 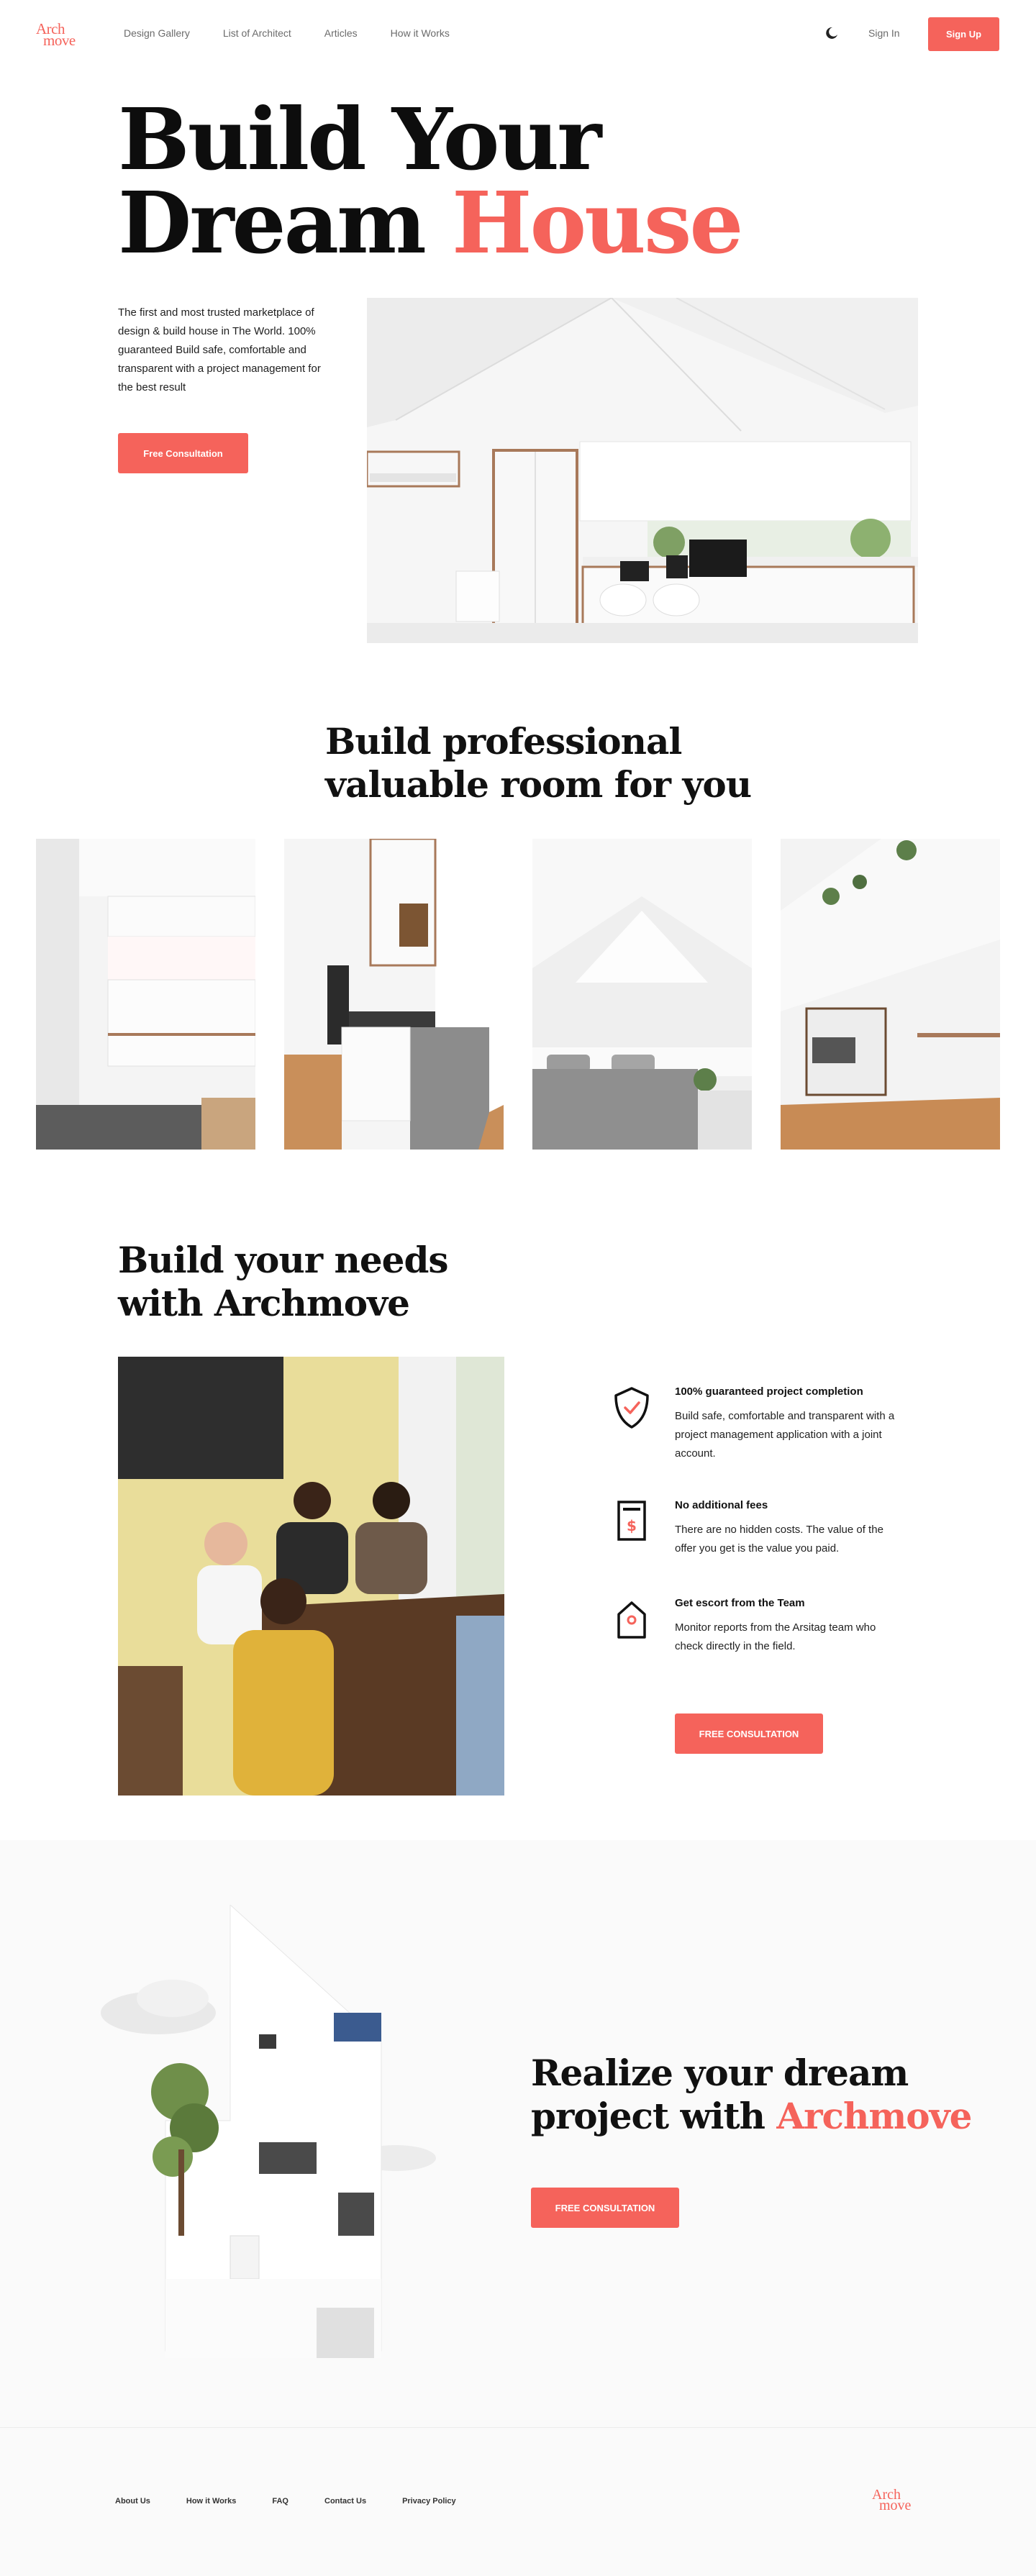 I want to click on needs-free-consultation-button: FREE CONSULTATION, so click(x=749, y=1733).